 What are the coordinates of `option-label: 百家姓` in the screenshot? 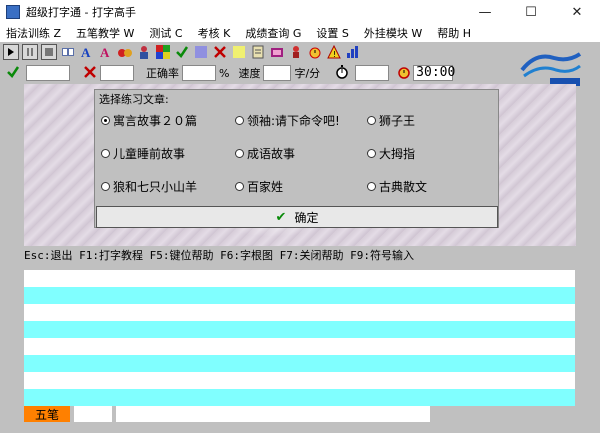 It's located at (265, 187).